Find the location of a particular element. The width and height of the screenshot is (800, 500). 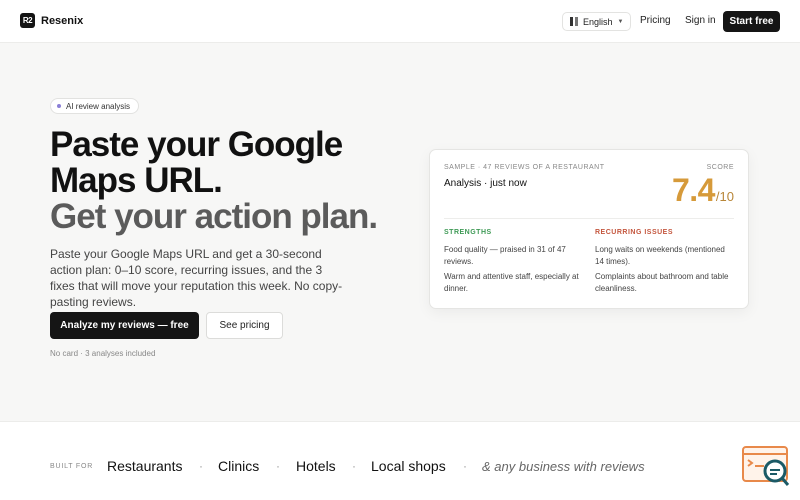

headline-line-2: Maps URL. is located at coordinates (136, 180).